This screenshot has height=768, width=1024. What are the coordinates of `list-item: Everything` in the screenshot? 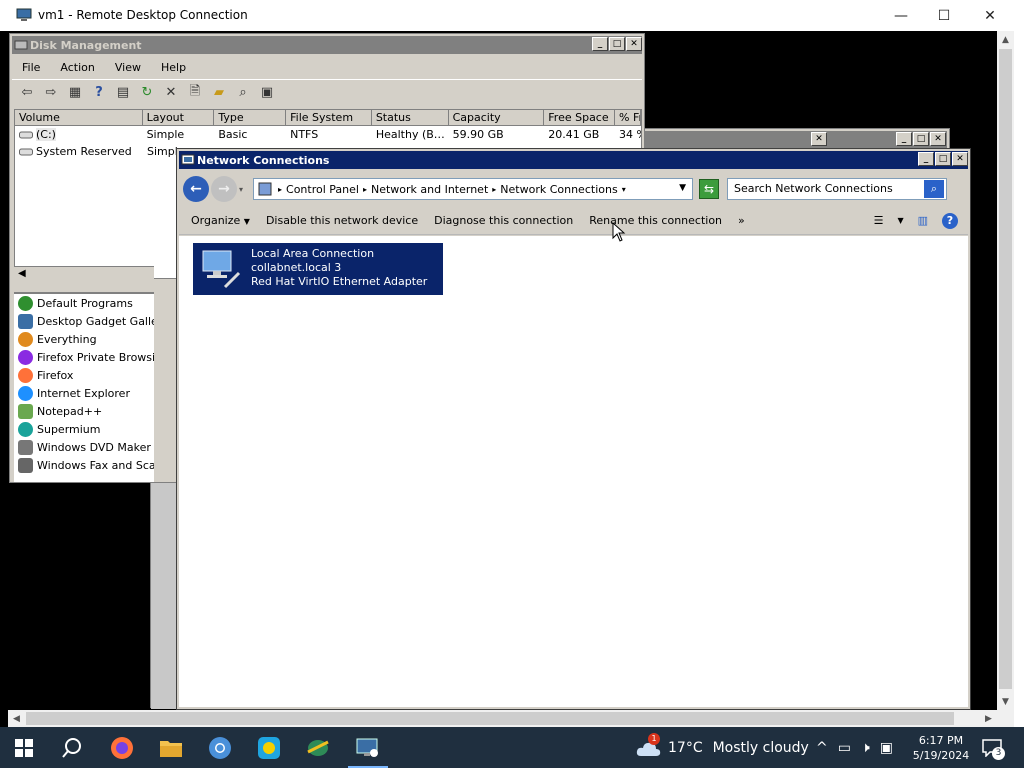 It's located at (84, 339).